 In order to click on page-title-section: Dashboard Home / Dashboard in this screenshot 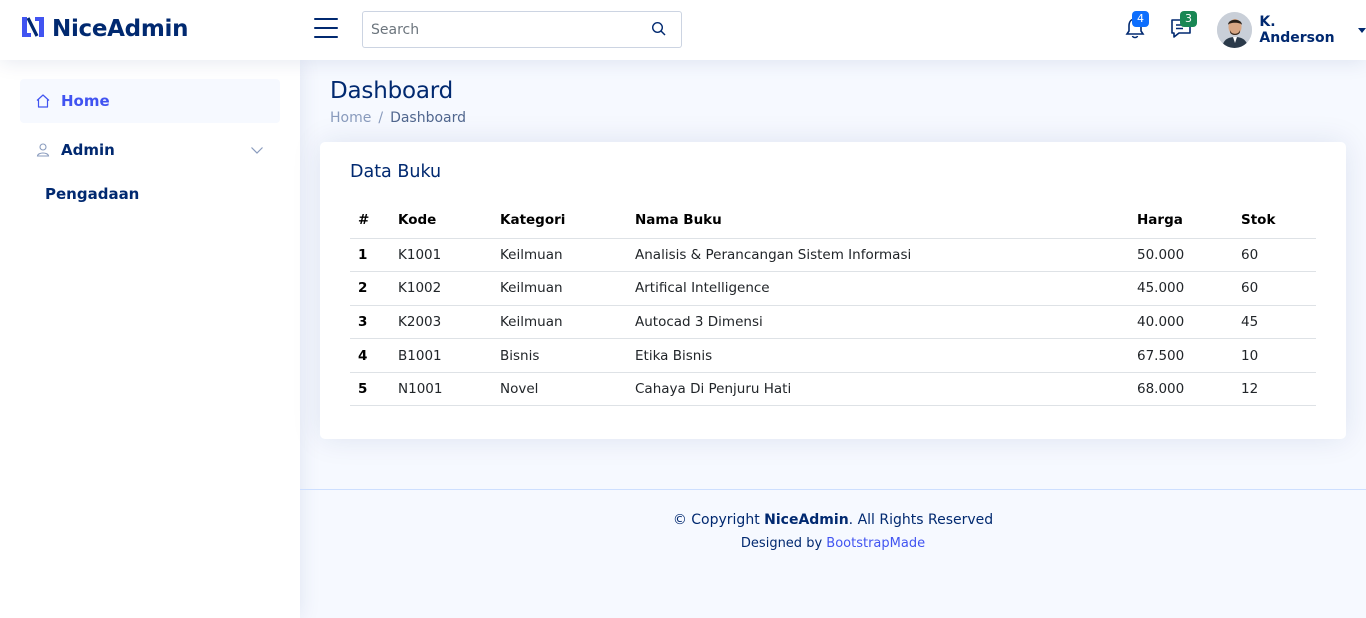, I will do `click(398, 102)`.